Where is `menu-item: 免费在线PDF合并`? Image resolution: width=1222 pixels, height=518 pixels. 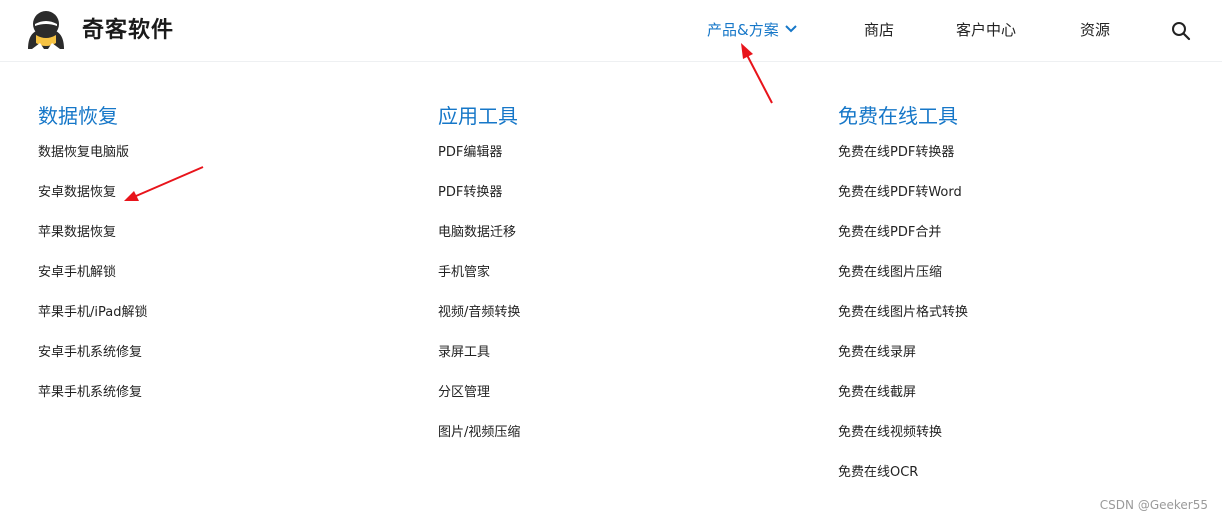
menu-item: 免费在线PDF合并 is located at coordinates (1018, 245).